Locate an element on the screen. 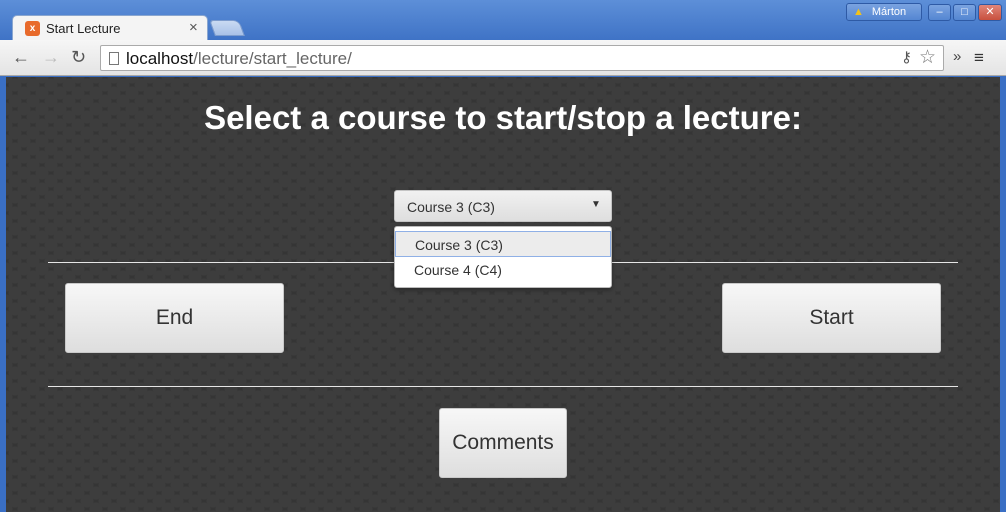 Image resolution: width=1006 pixels, height=512 pixels. tab-title: Start Lecture is located at coordinates (83, 28).